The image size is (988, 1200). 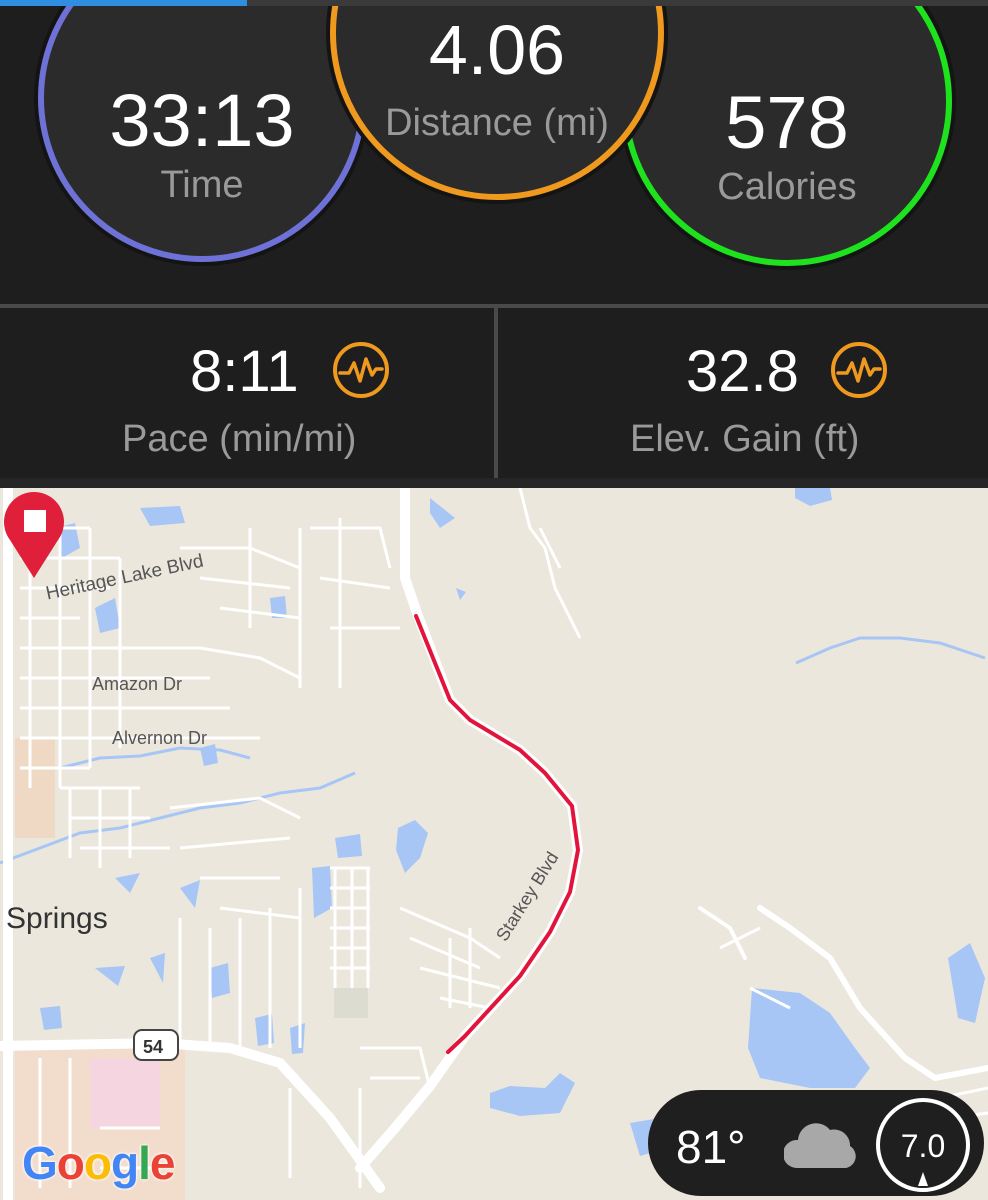 What do you see at coordinates (35, 521) in the screenshot?
I see `stop-square-icon` at bounding box center [35, 521].